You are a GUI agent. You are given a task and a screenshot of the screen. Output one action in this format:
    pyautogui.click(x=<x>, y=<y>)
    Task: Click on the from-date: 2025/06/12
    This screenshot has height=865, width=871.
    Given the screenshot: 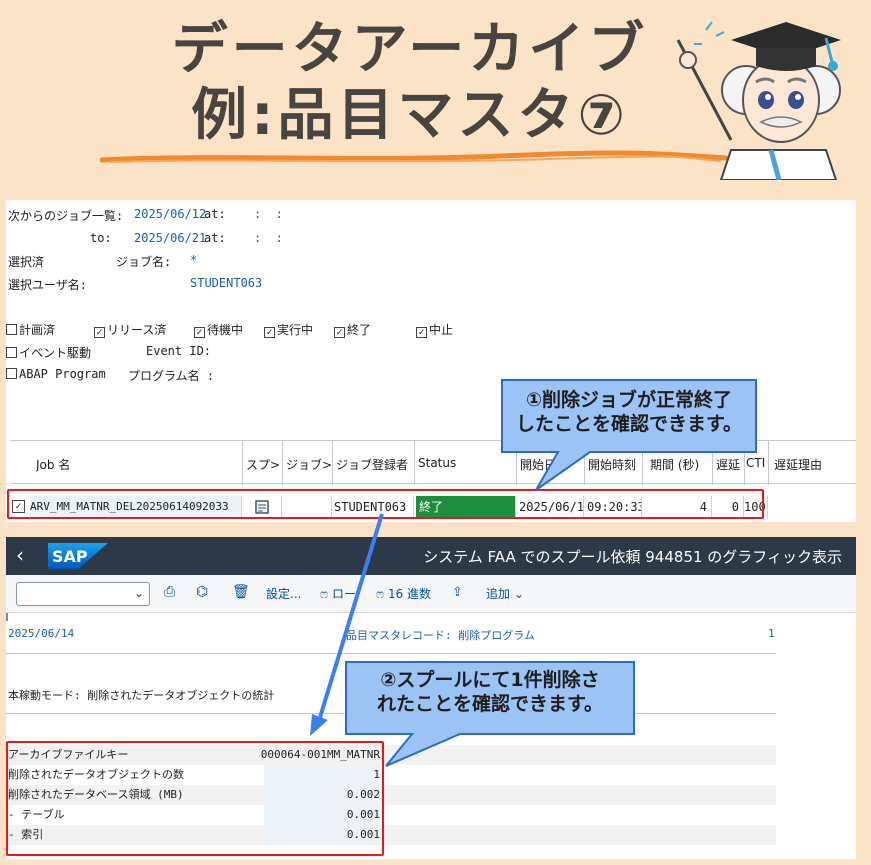 What is the action you would take?
    pyautogui.click(x=170, y=214)
    